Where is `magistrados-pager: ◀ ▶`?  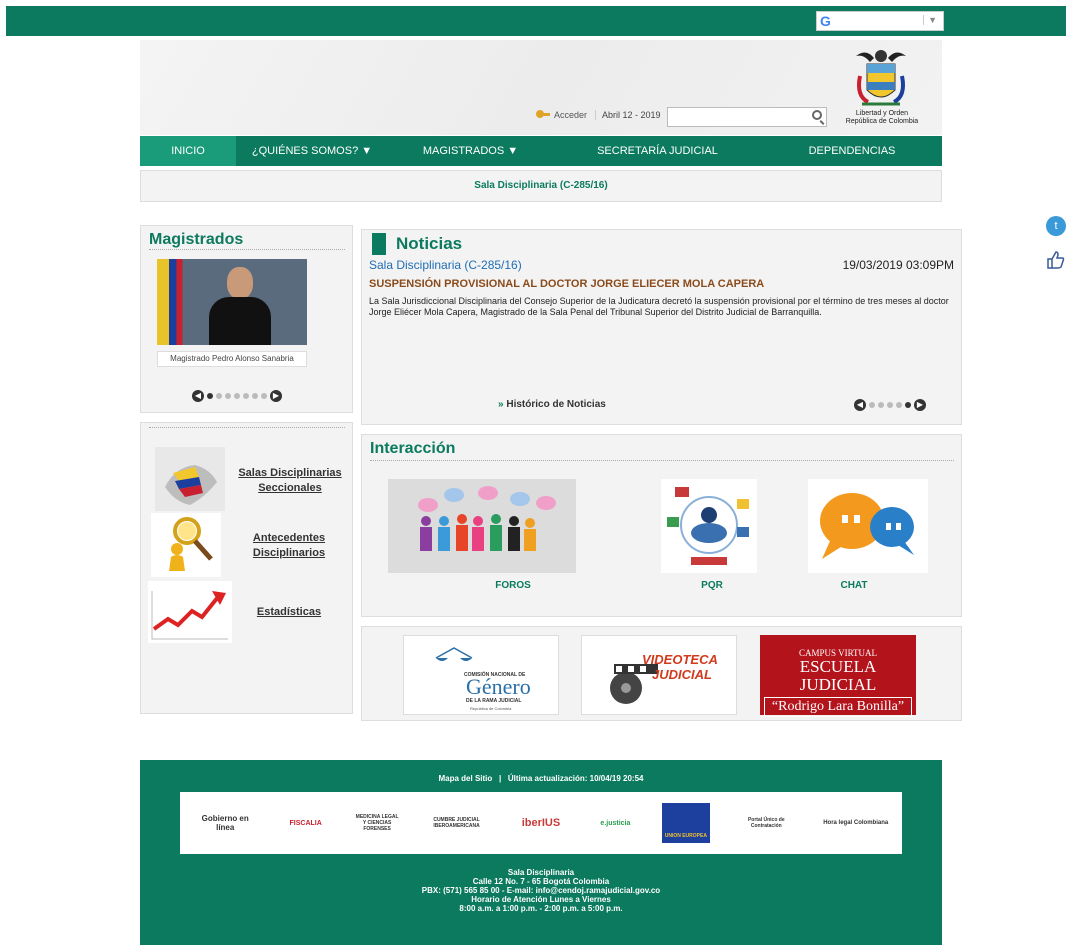 magistrados-pager: ◀ ▶ is located at coordinates (237, 396).